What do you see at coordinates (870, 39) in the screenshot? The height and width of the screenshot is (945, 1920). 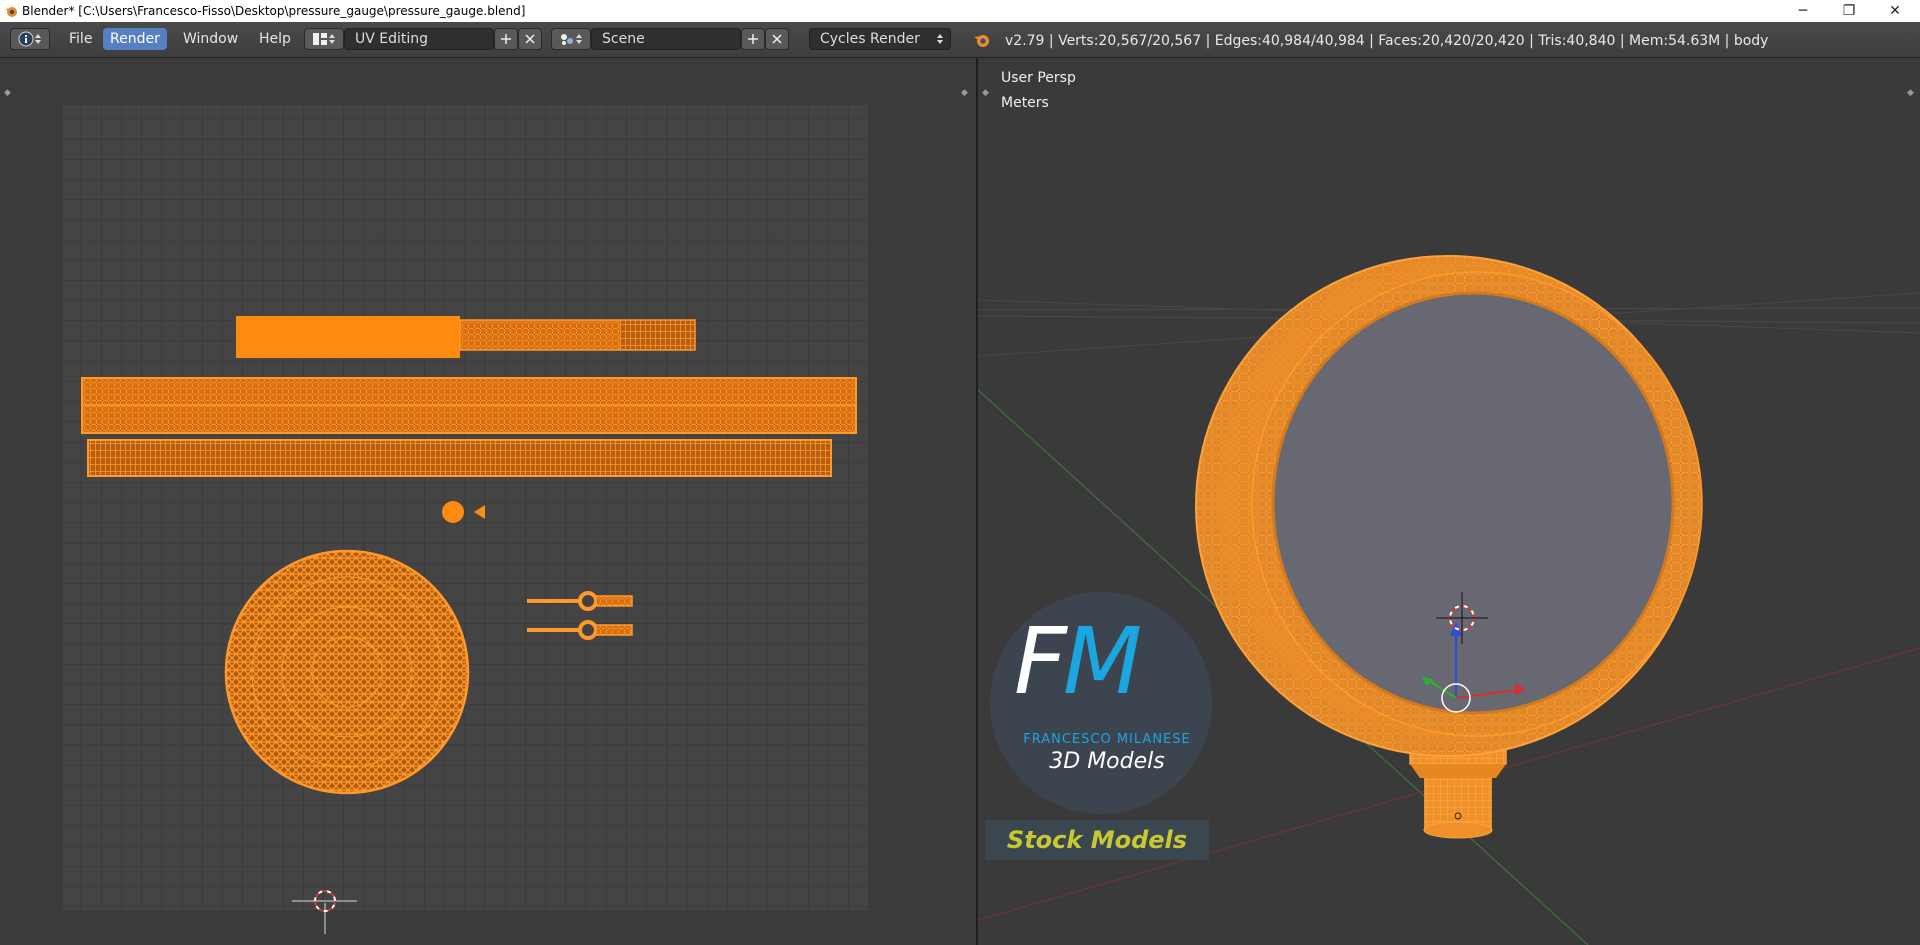 I see `render-engine-label: Cycles Render` at bounding box center [870, 39].